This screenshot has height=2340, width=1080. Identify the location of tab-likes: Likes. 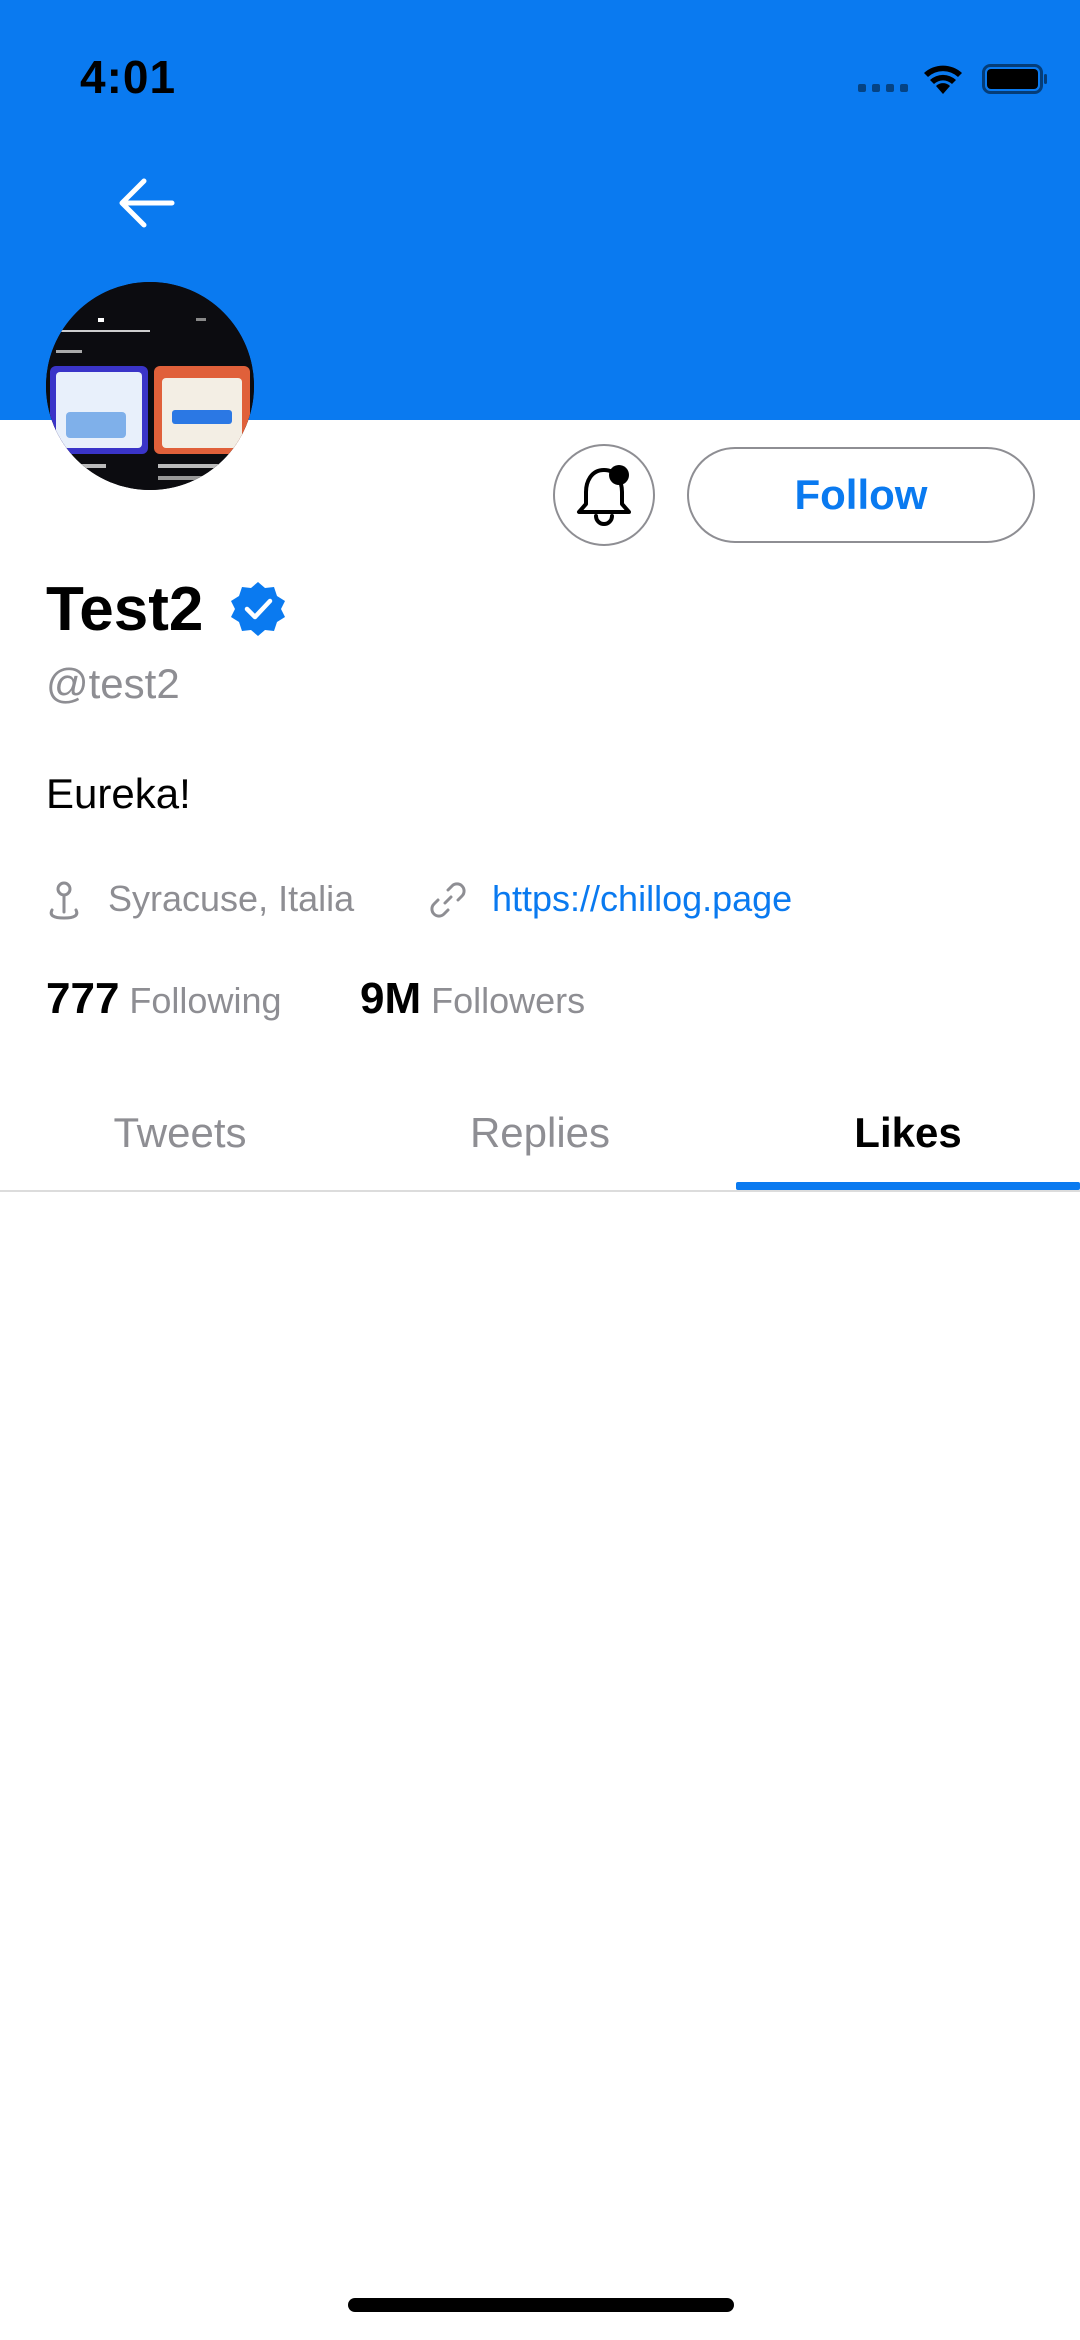
(904, 1133).